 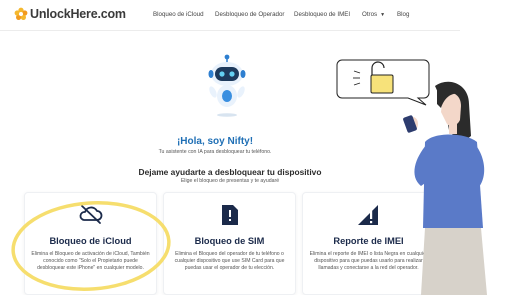 What do you see at coordinates (229, 241) in the screenshot?
I see `card-title: Bloqueo de SIM` at bounding box center [229, 241].